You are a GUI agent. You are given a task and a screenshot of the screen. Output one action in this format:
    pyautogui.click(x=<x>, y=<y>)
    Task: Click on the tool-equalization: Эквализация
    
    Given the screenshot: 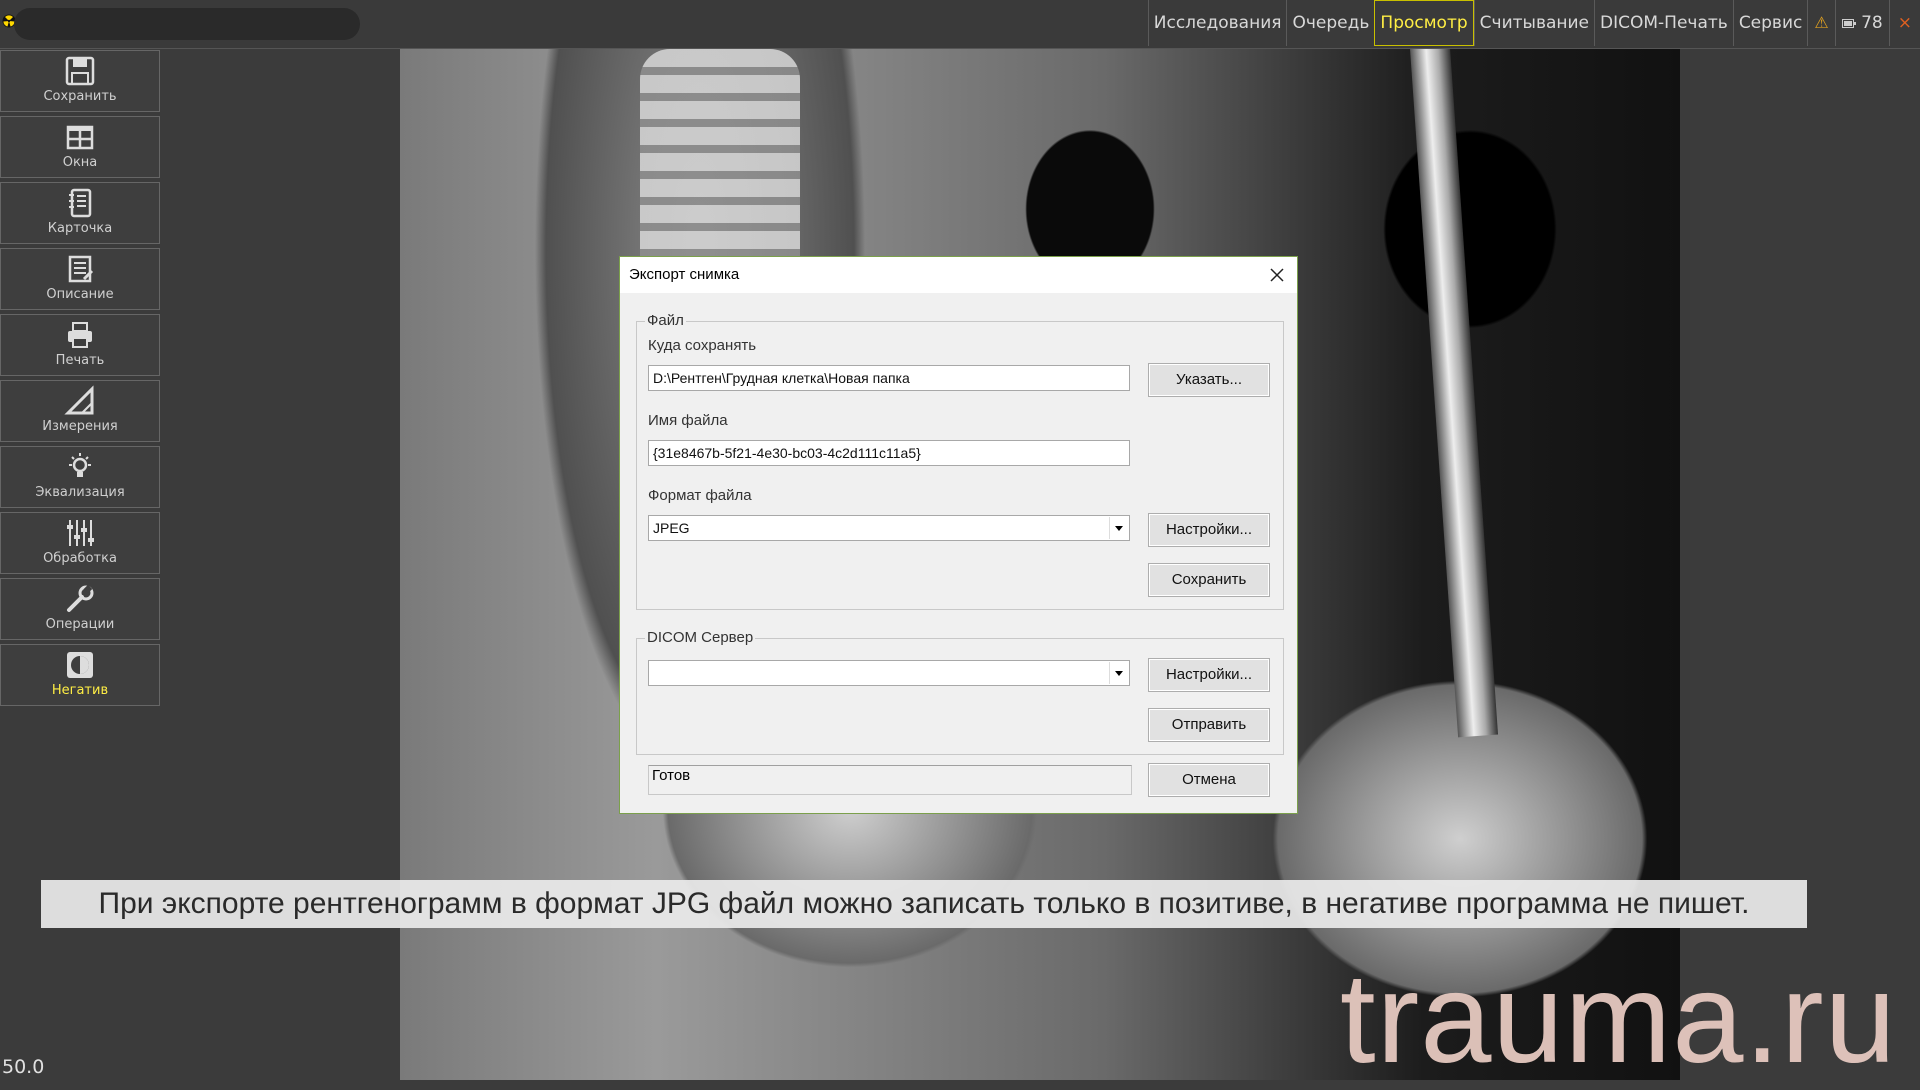 What is the action you would take?
    pyautogui.click(x=80, y=477)
    